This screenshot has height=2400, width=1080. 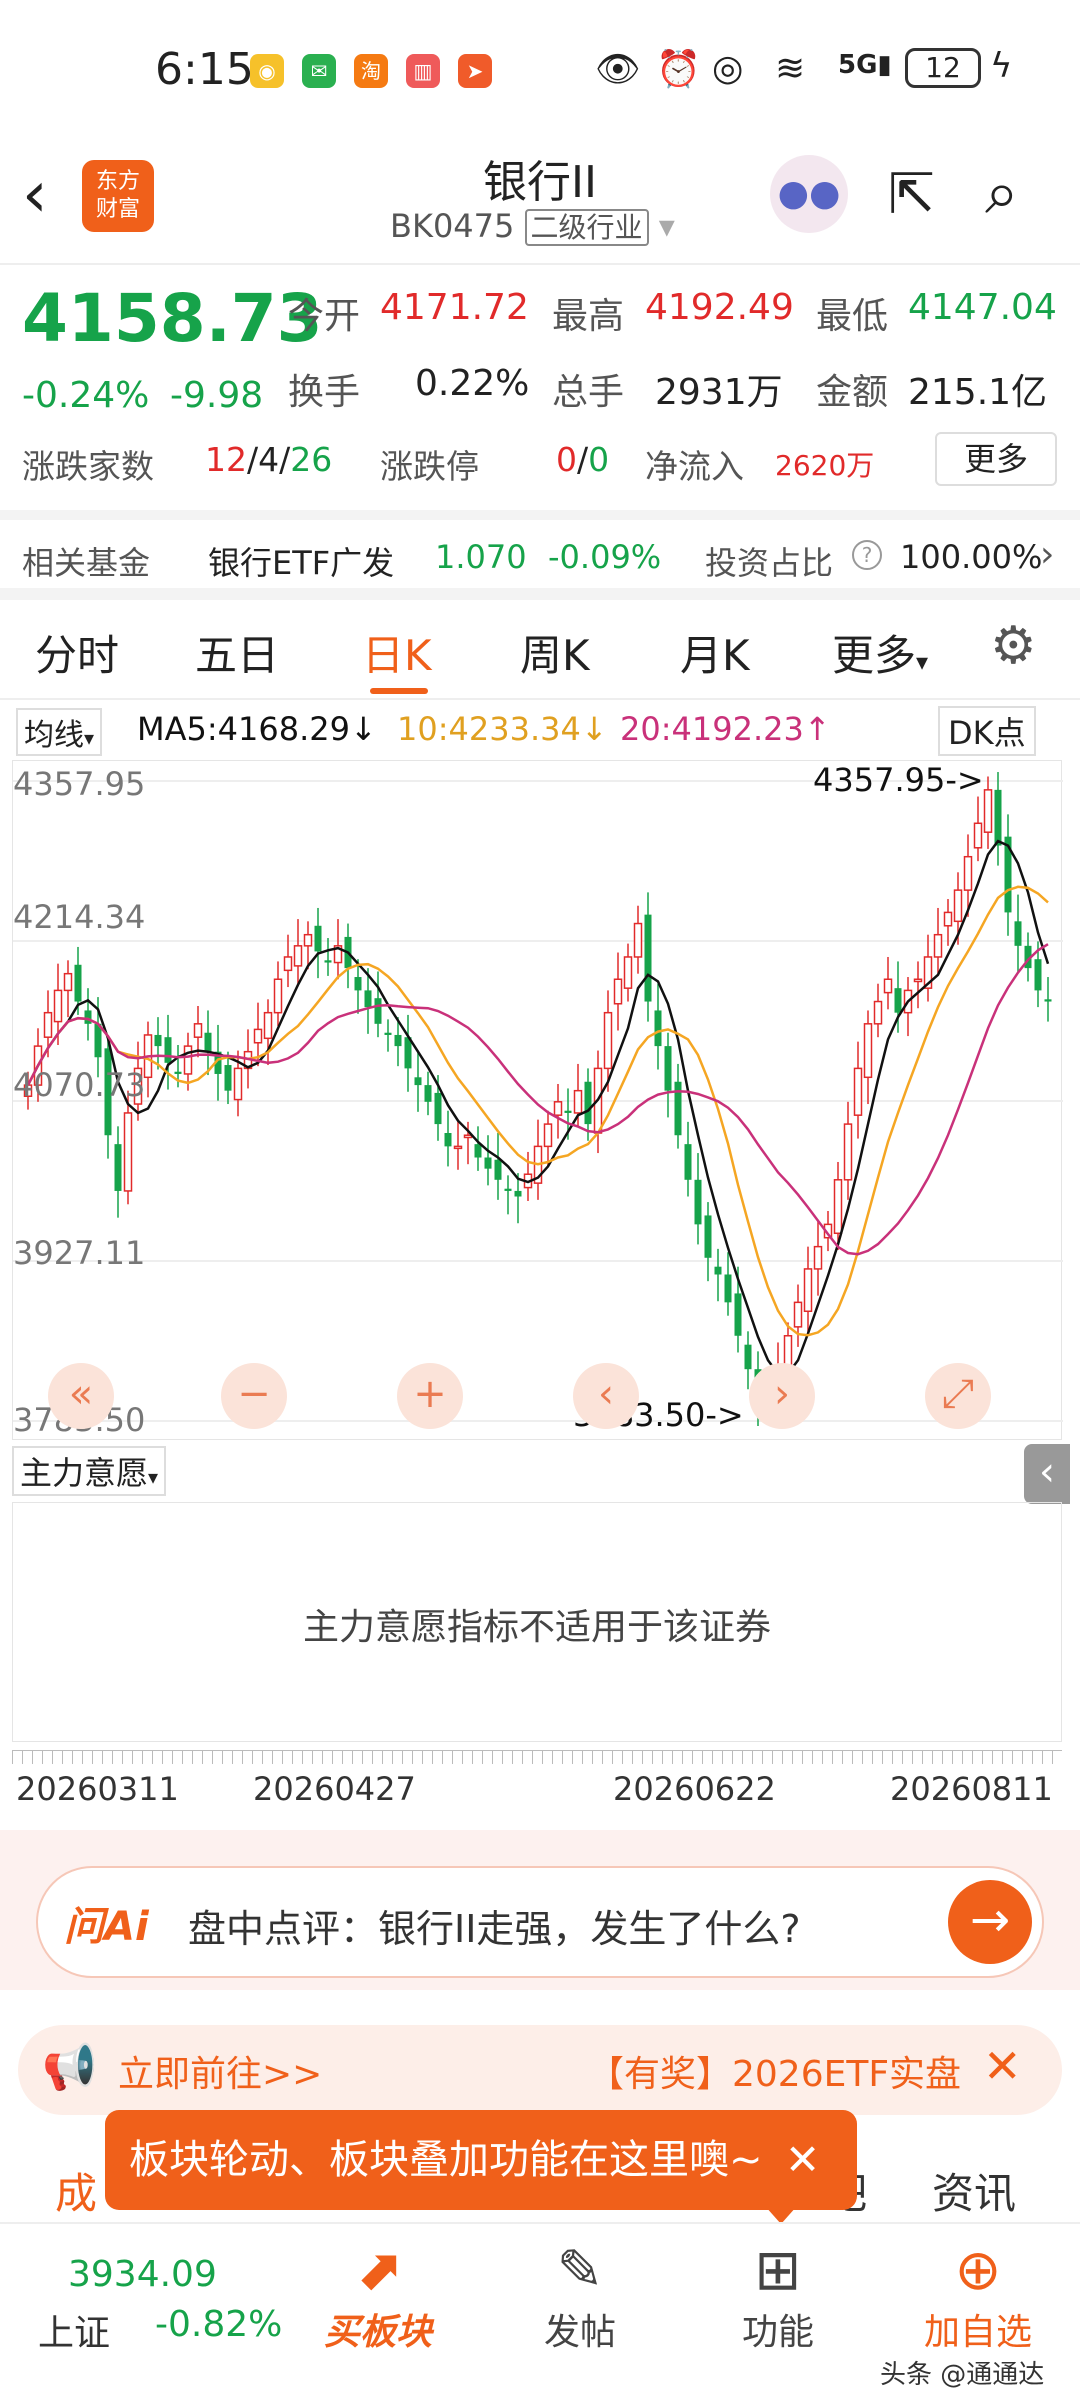 I want to click on promo-bar: 📢 立即前往>> 【有奖】2026ETF实盘 ✕, so click(x=540, y=2070).